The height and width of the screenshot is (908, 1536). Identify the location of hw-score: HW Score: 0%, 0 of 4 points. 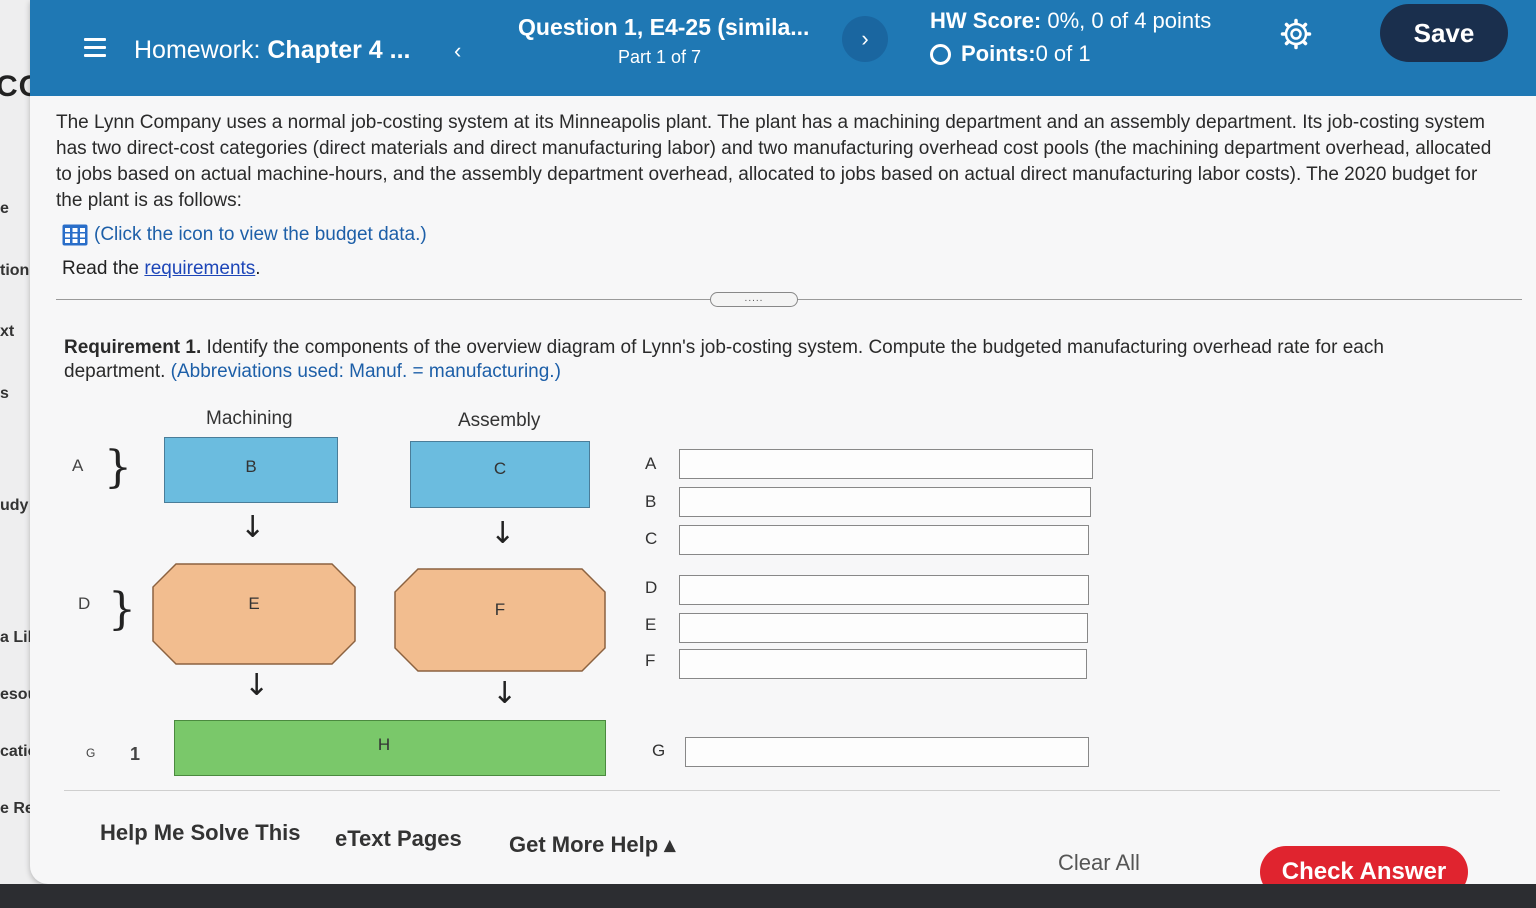
(1070, 21).